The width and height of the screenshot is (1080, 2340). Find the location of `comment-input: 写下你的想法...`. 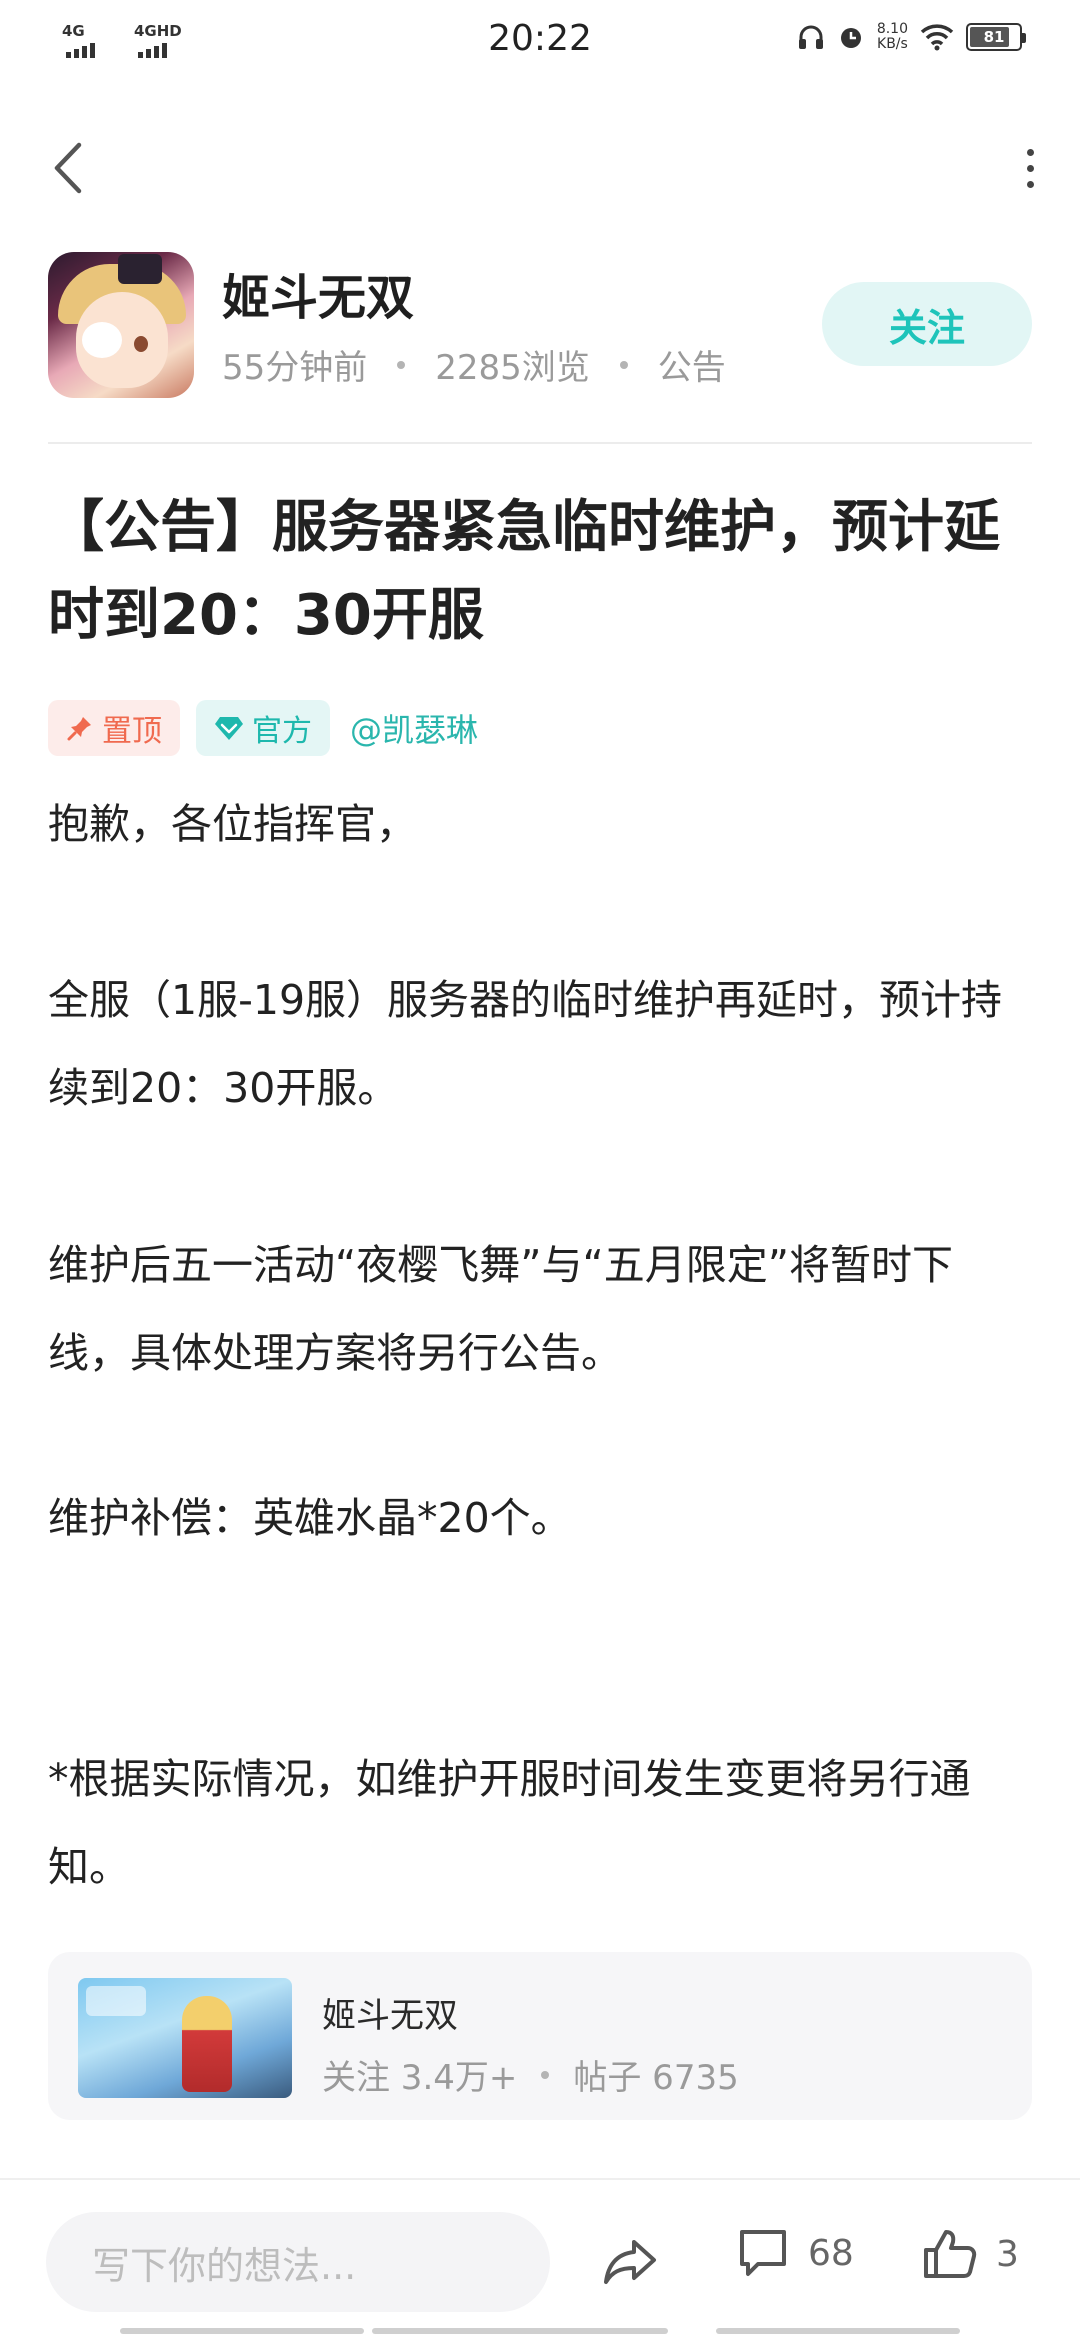

comment-input: 写下你的想法... is located at coordinates (298, 2262).